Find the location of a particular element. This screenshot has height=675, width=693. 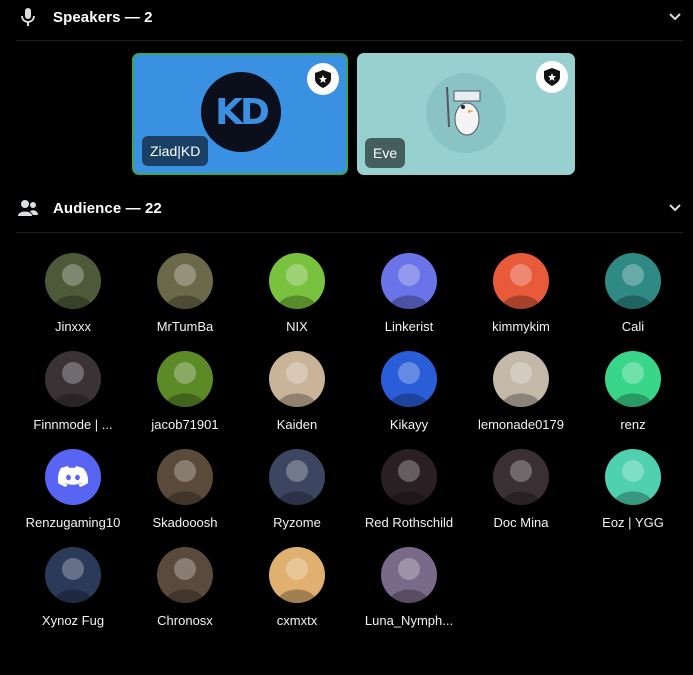

member-name: Xynoz Fug is located at coordinates (73, 620).